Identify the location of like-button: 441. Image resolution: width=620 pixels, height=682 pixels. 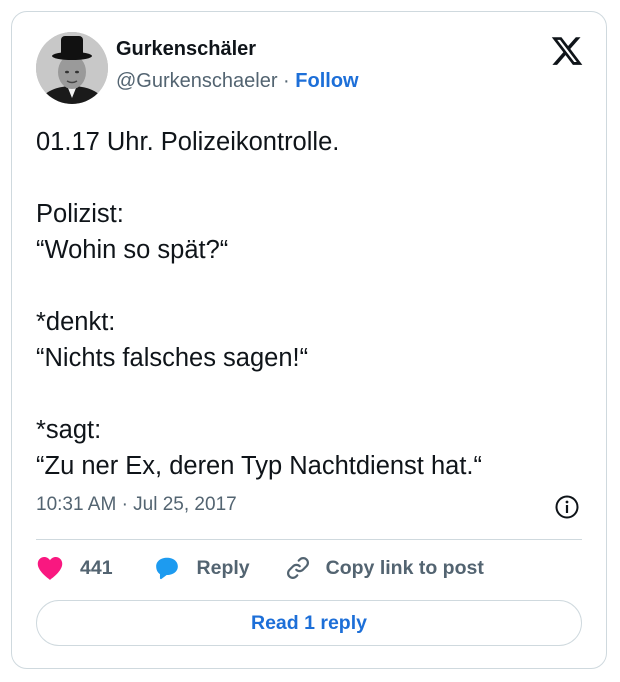
(94, 568).